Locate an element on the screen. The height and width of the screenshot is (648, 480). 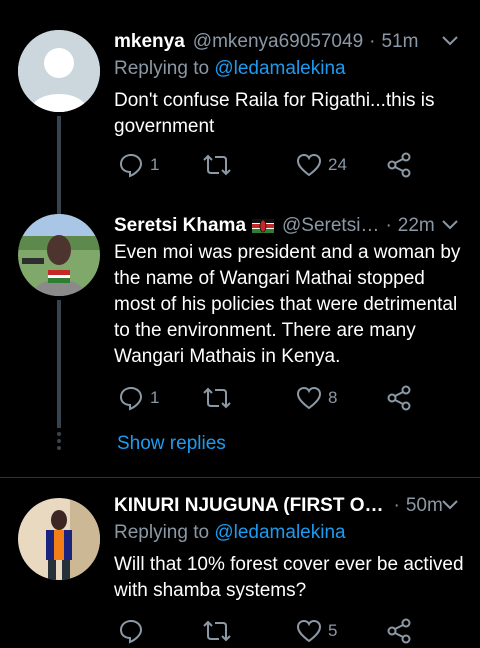
like-count: 24 is located at coordinates (337, 164).